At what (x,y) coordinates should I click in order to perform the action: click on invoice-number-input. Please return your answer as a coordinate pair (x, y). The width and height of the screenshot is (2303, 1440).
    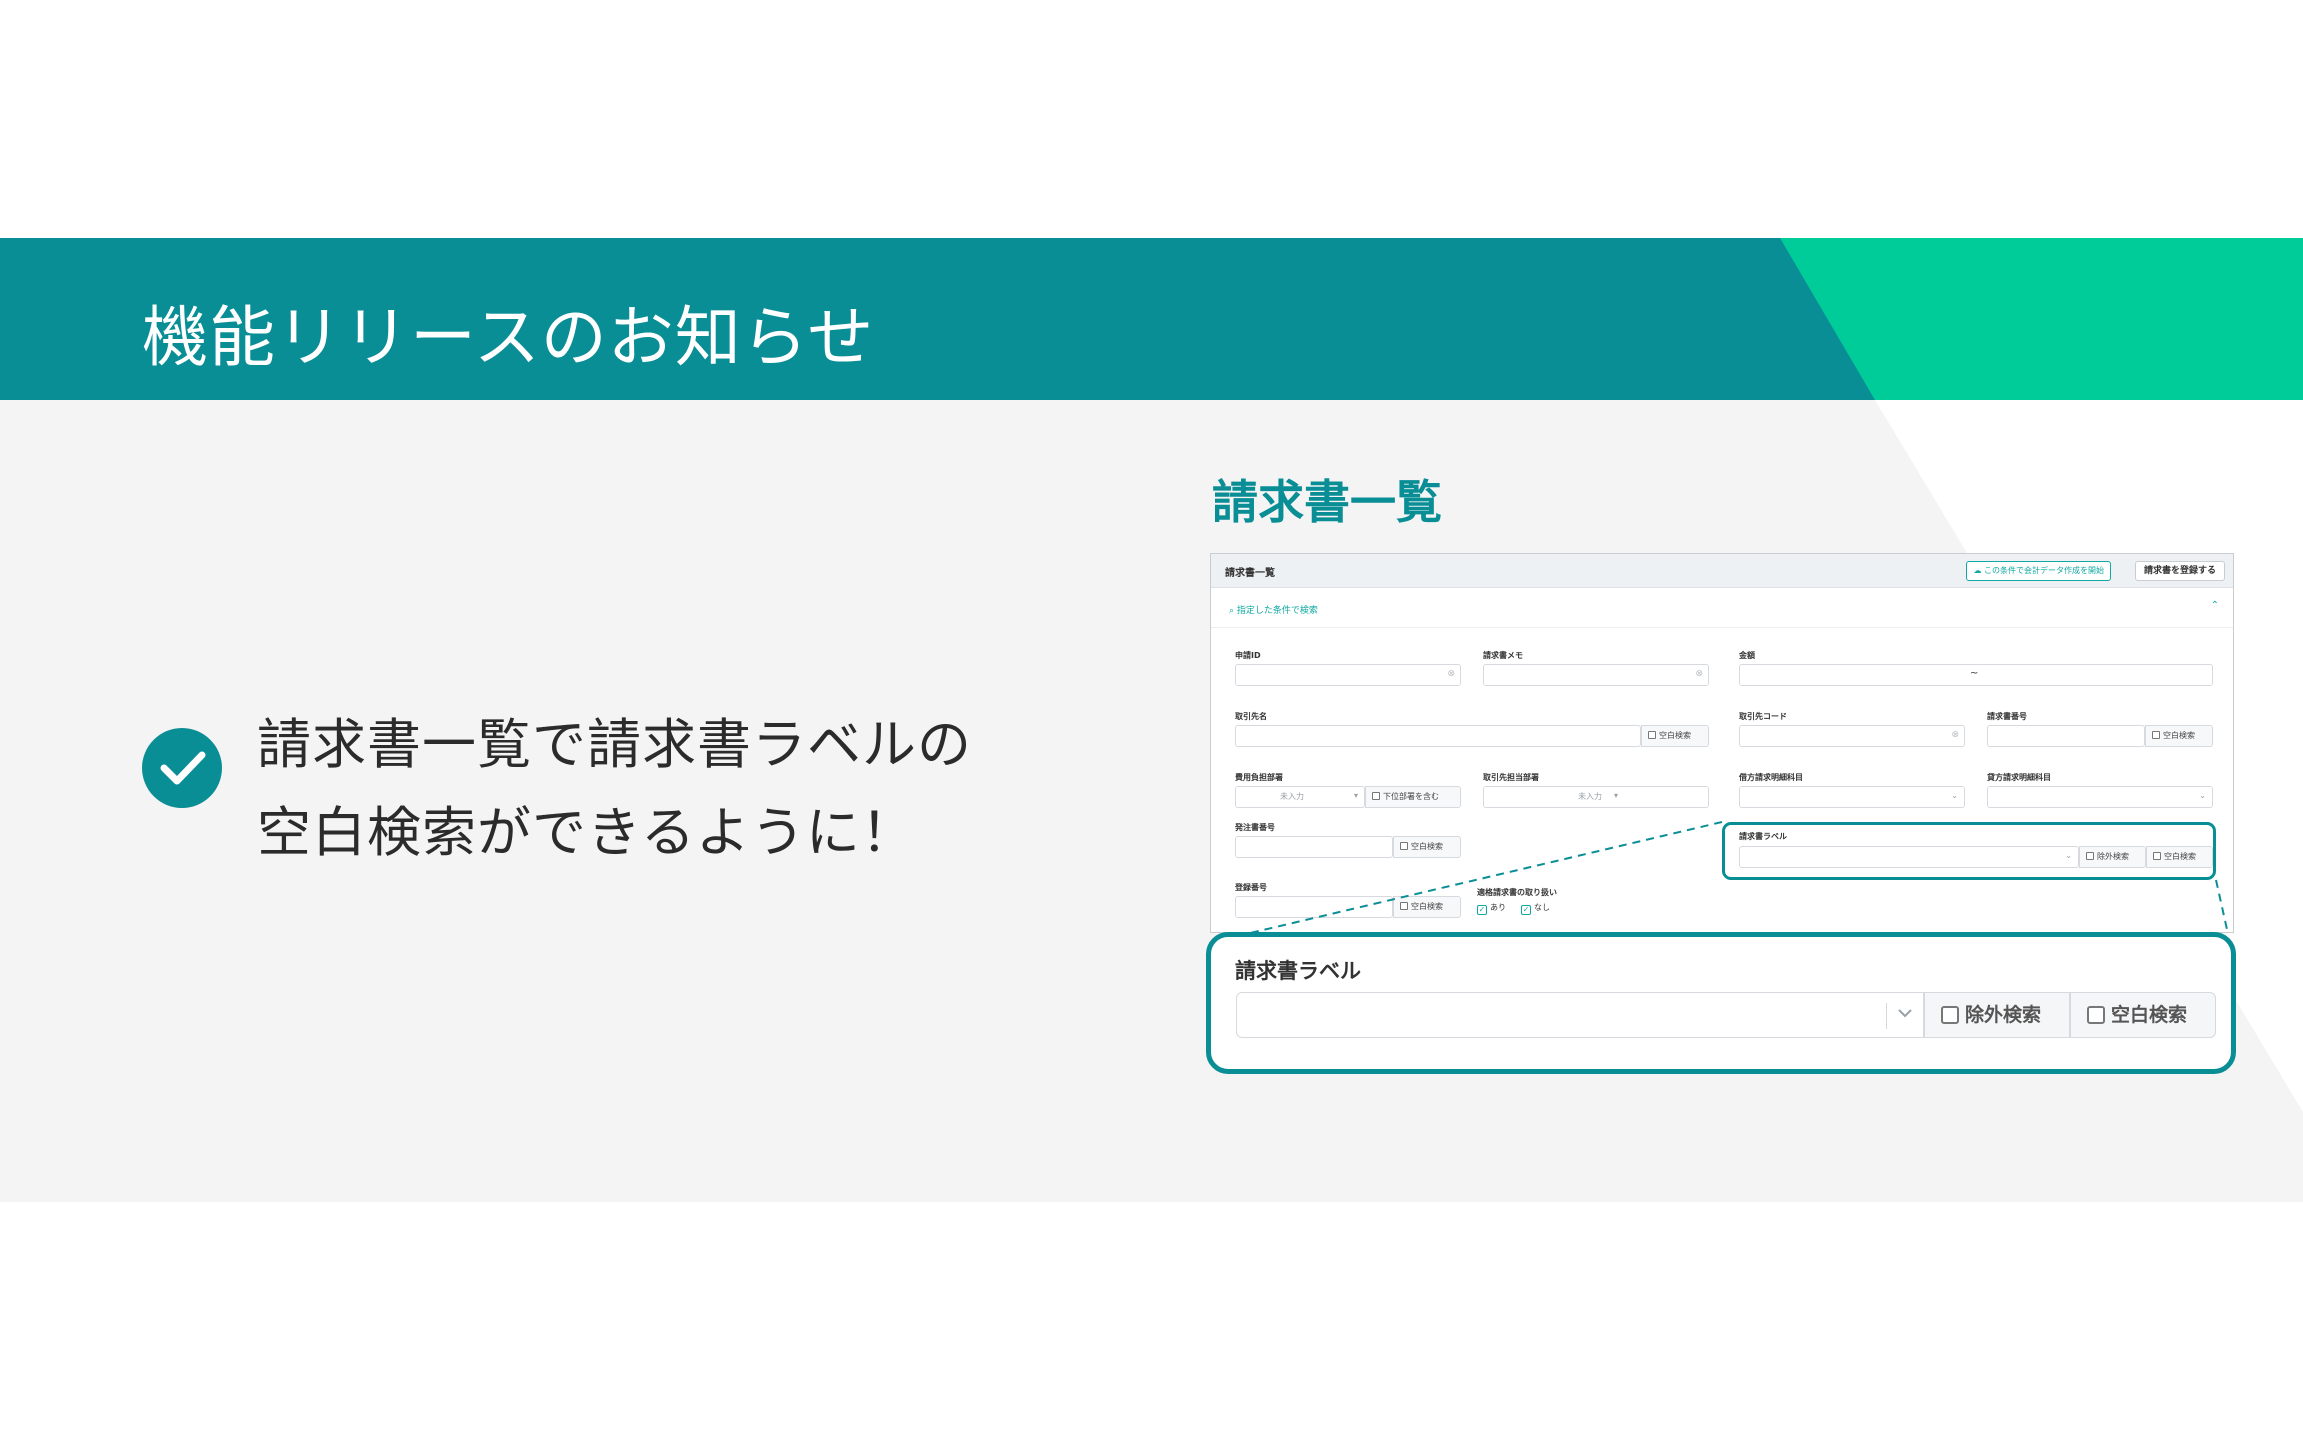
    Looking at the image, I should click on (2066, 736).